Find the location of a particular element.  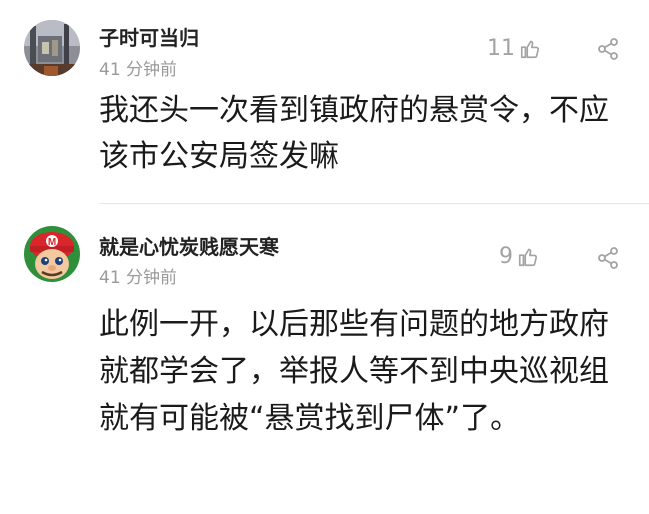

like-count: 11 is located at coordinates (501, 48).